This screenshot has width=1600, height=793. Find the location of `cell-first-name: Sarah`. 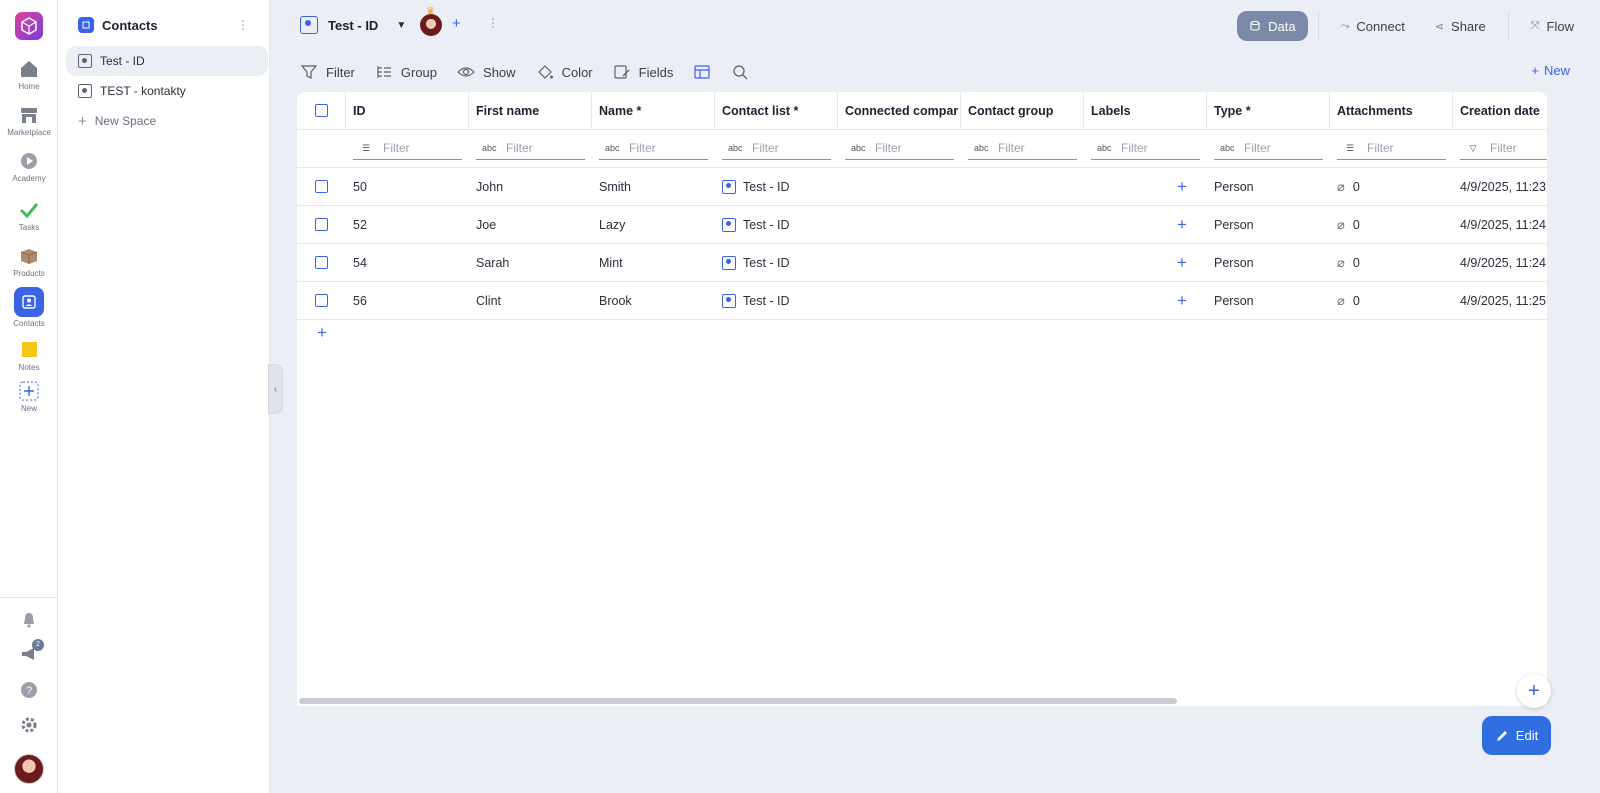

cell-first-name: Sarah is located at coordinates (530, 262).